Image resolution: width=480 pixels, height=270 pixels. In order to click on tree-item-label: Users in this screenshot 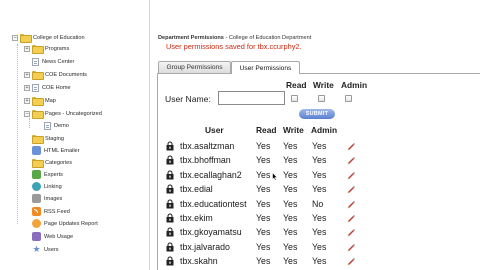, I will do `click(51, 249)`.